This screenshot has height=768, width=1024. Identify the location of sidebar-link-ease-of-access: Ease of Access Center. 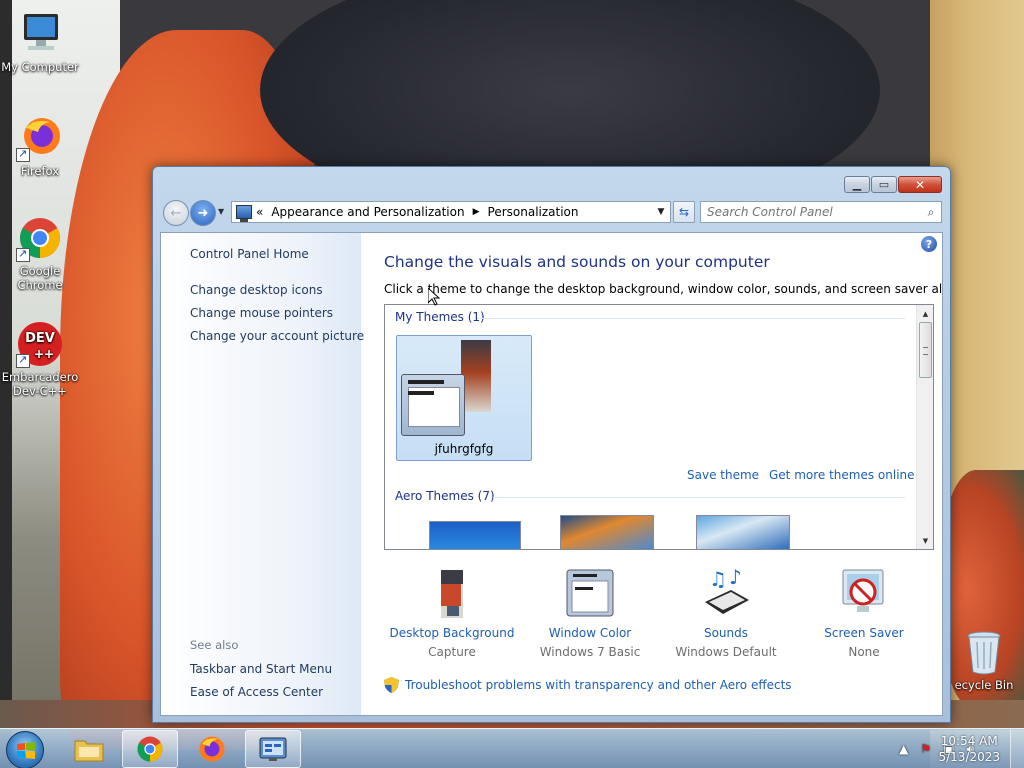
(256, 692).